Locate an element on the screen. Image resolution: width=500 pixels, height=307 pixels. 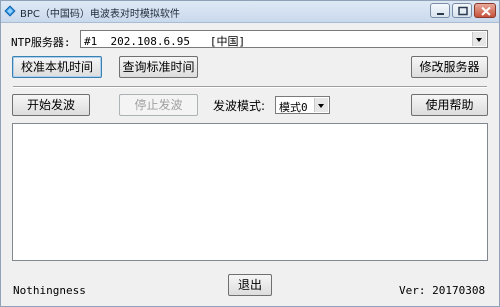
start-transmit-button: 开始发波 is located at coordinates (51, 105).